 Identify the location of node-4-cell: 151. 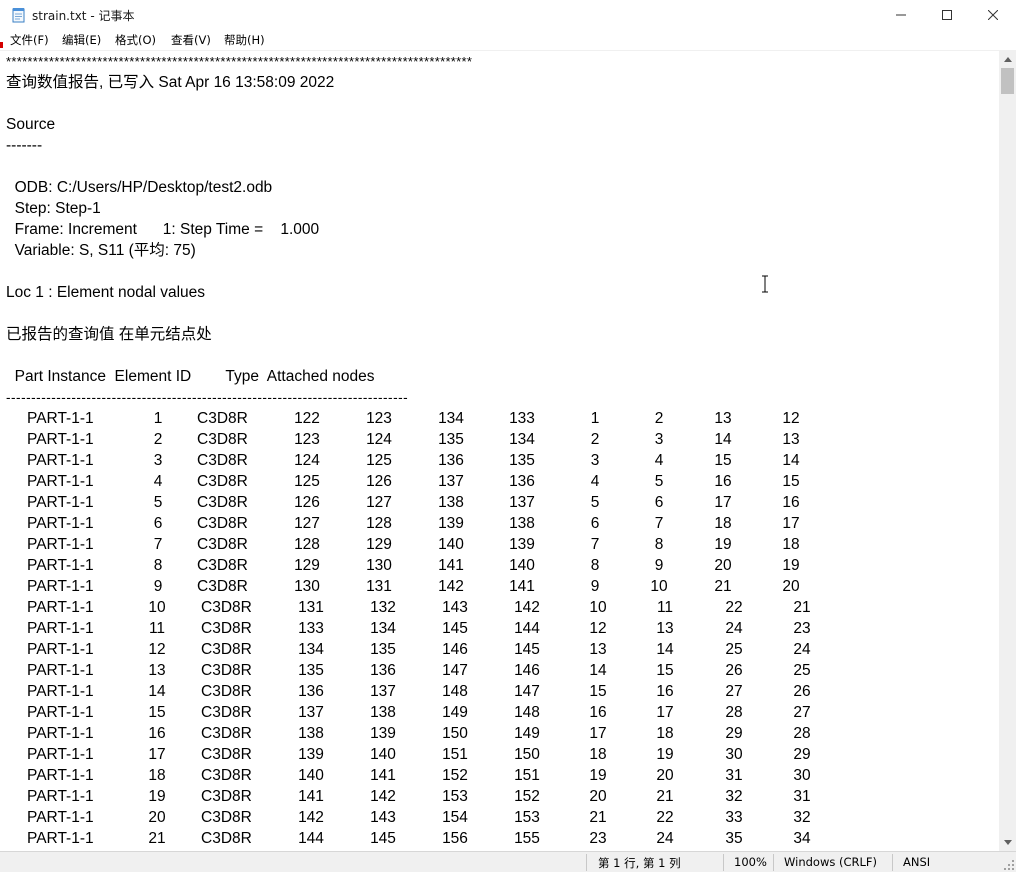
(527, 775).